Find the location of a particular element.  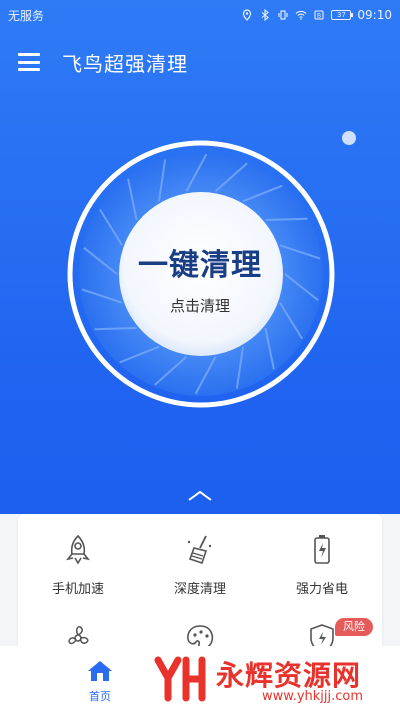

home-icon is located at coordinates (100, 671).